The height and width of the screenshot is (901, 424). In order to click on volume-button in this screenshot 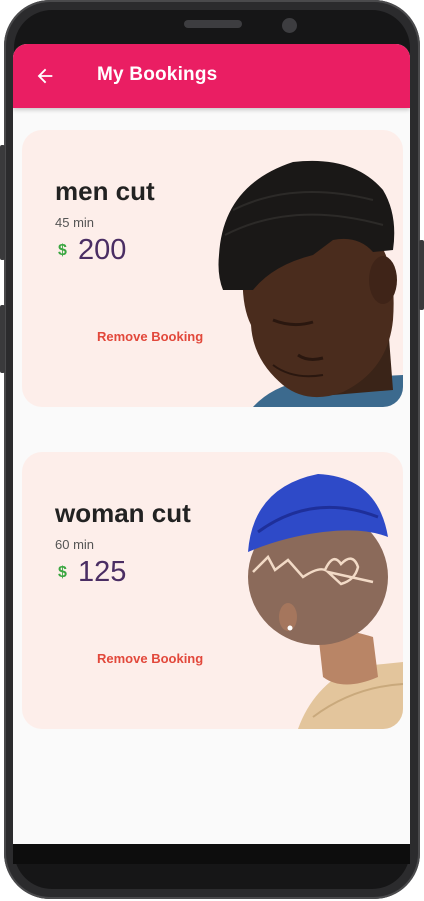, I will do `click(2, 202)`.